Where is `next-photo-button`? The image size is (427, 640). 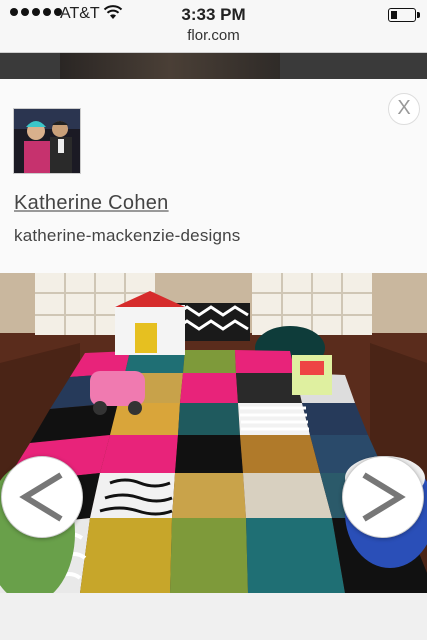
next-photo-button is located at coordinates (383, 497).